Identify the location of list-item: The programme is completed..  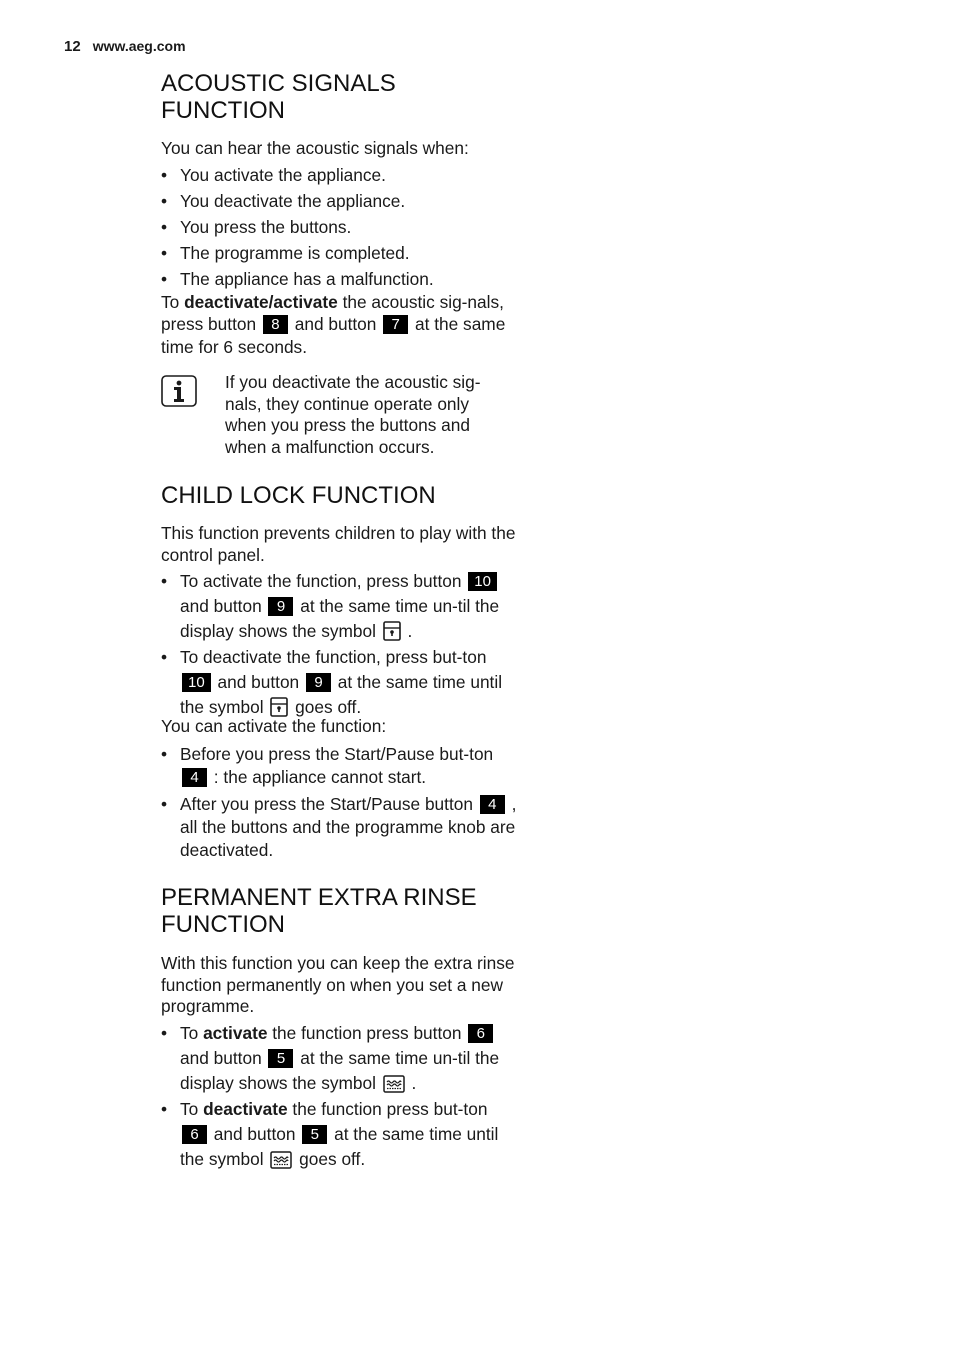
(339, 254).